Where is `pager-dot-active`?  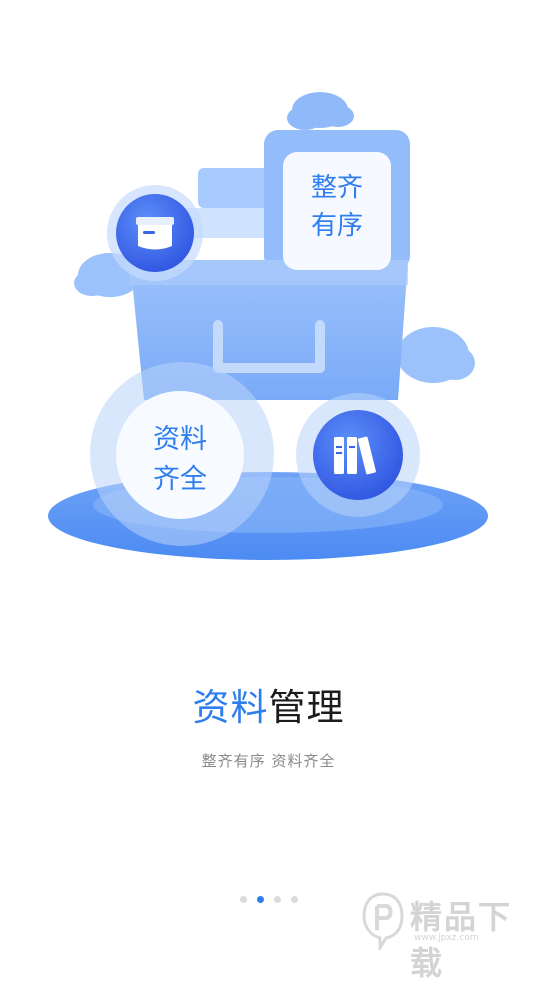
pager-dot-active is located at coordinates (260, 899).